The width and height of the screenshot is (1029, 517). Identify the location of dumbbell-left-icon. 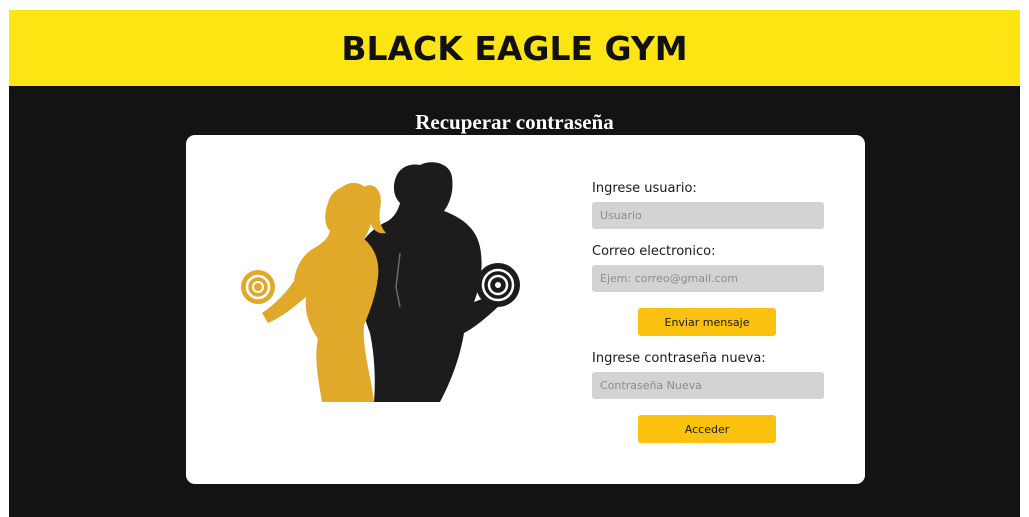
(258, 287).